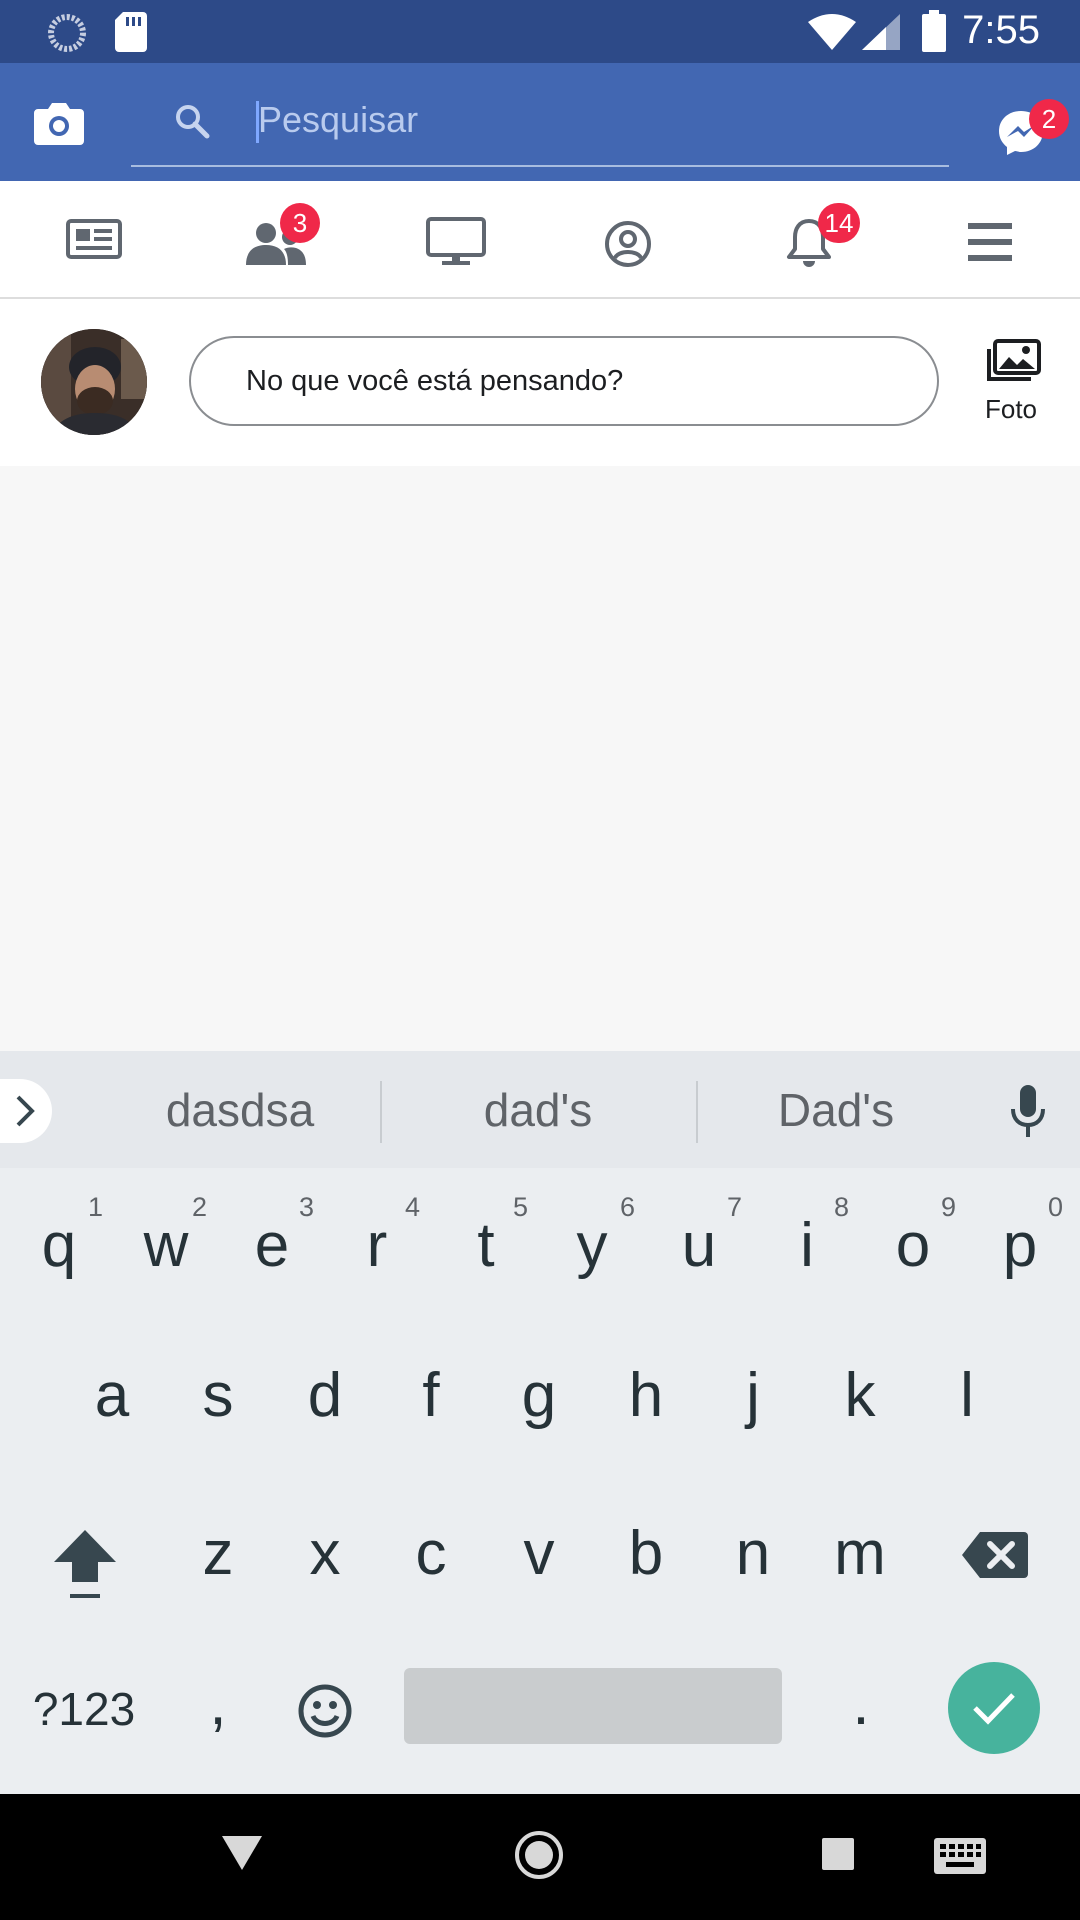 The height and width of the screenshot is (1920, 1080). I want to click on checkmark-icon, so click(994, 1709).